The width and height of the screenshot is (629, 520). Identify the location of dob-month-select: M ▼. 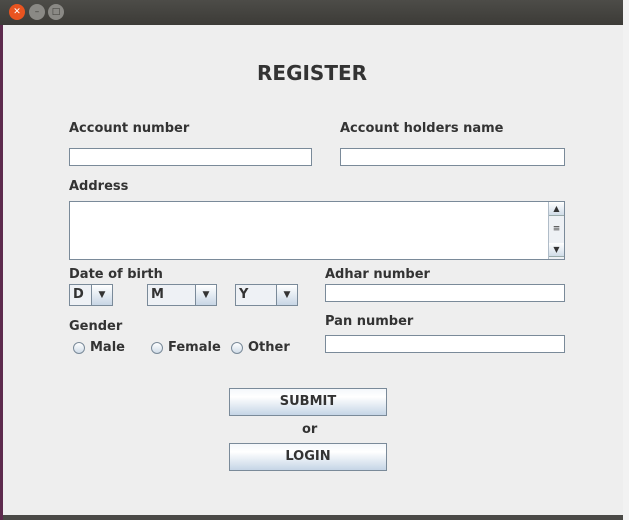
(182, 295).